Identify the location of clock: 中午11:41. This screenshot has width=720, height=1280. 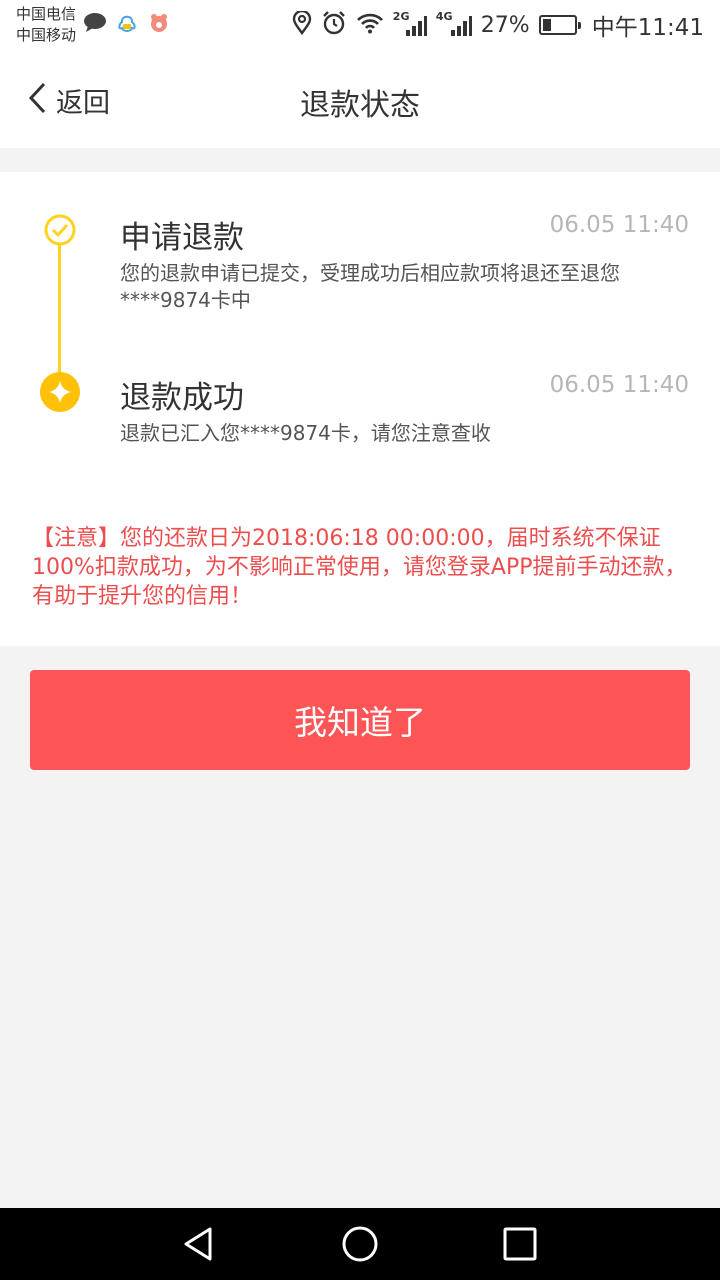
(647, 28).